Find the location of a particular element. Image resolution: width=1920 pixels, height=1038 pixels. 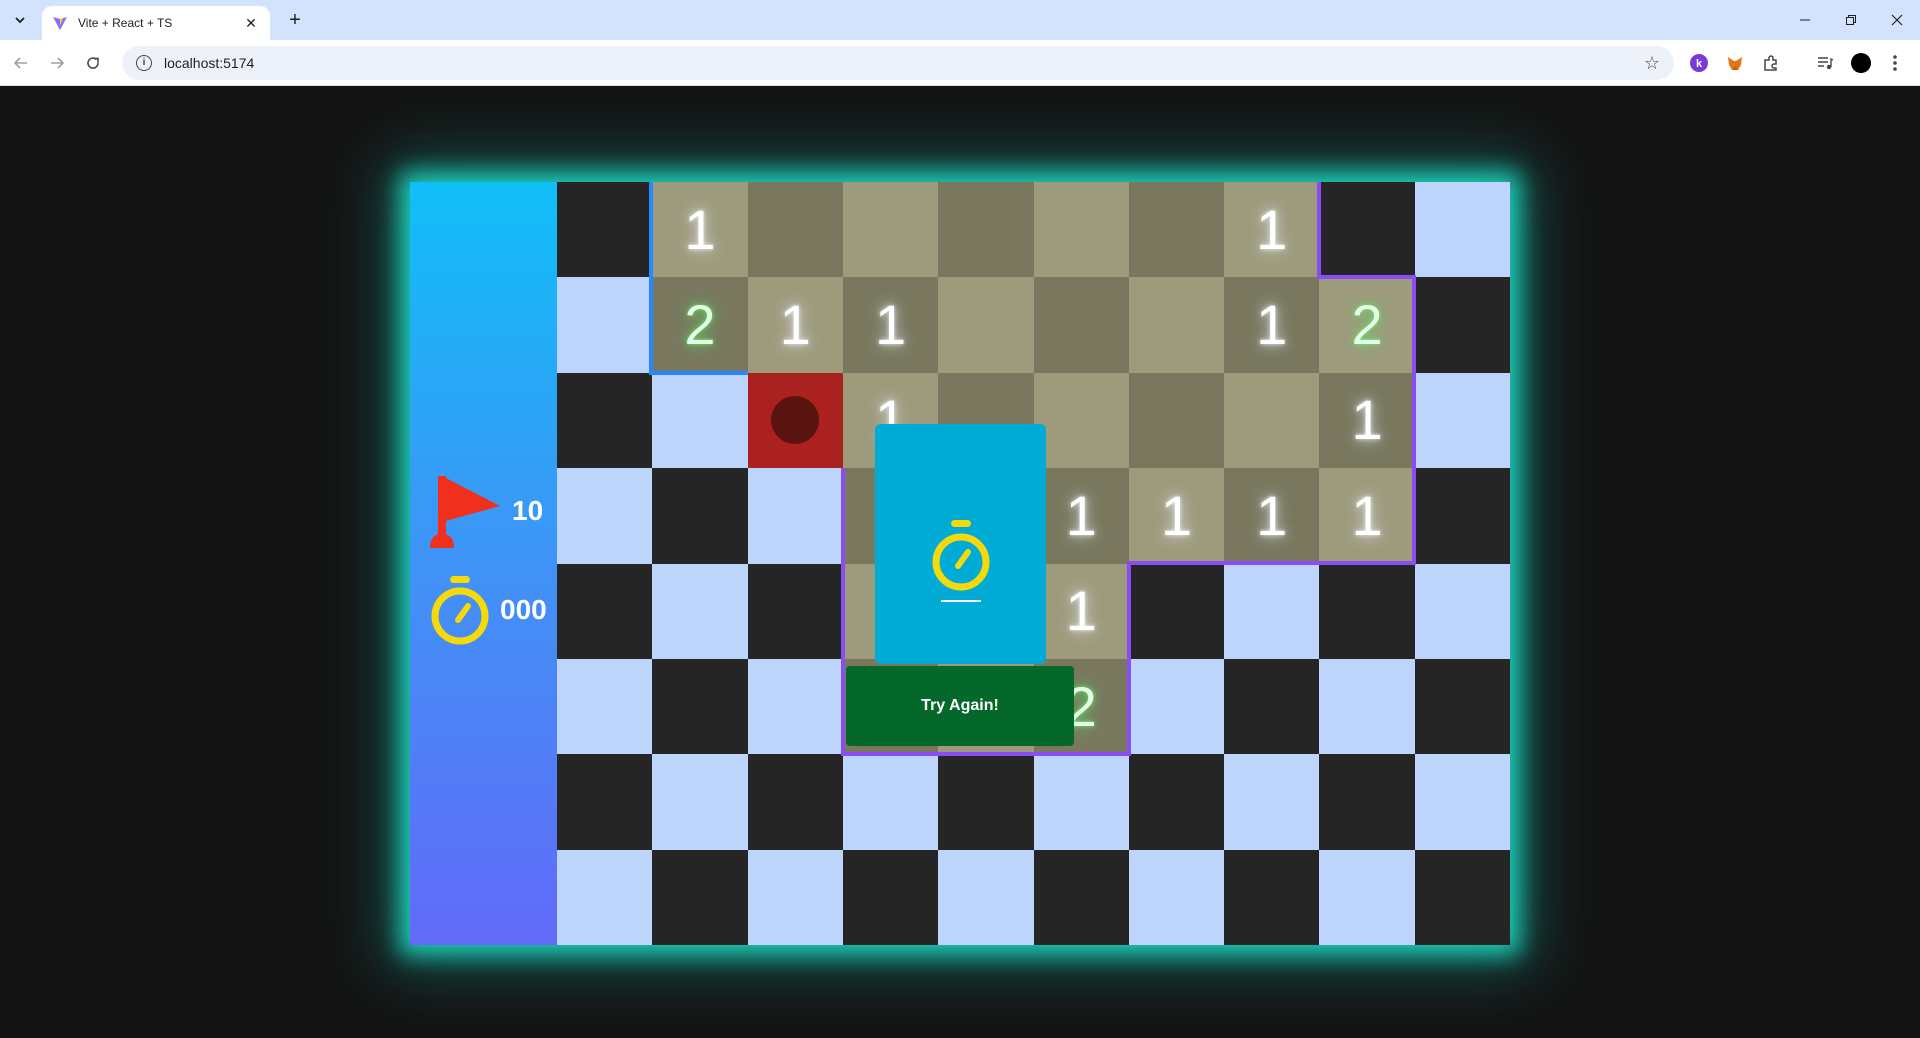

tab-title: Vite + React + TS is located at coordinates (125, 23).